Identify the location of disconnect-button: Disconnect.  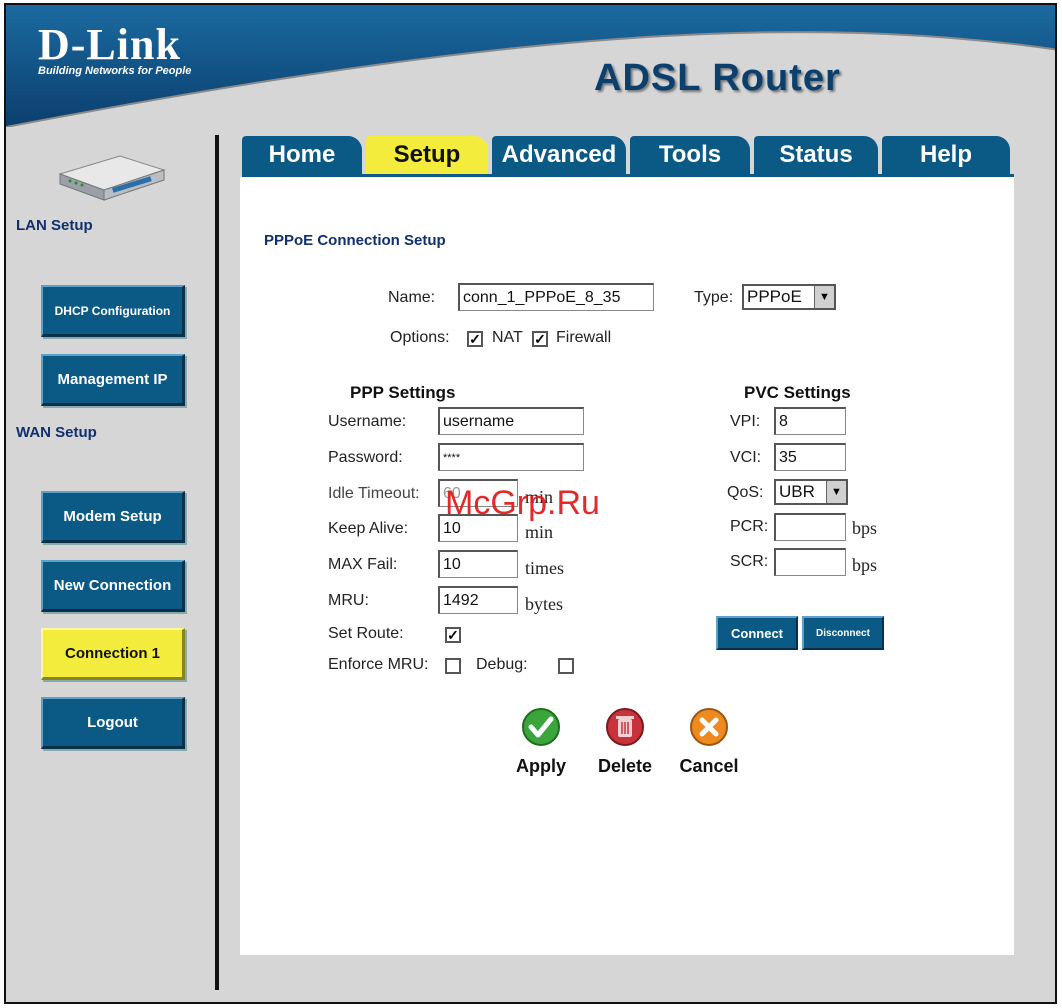
(843, 633).